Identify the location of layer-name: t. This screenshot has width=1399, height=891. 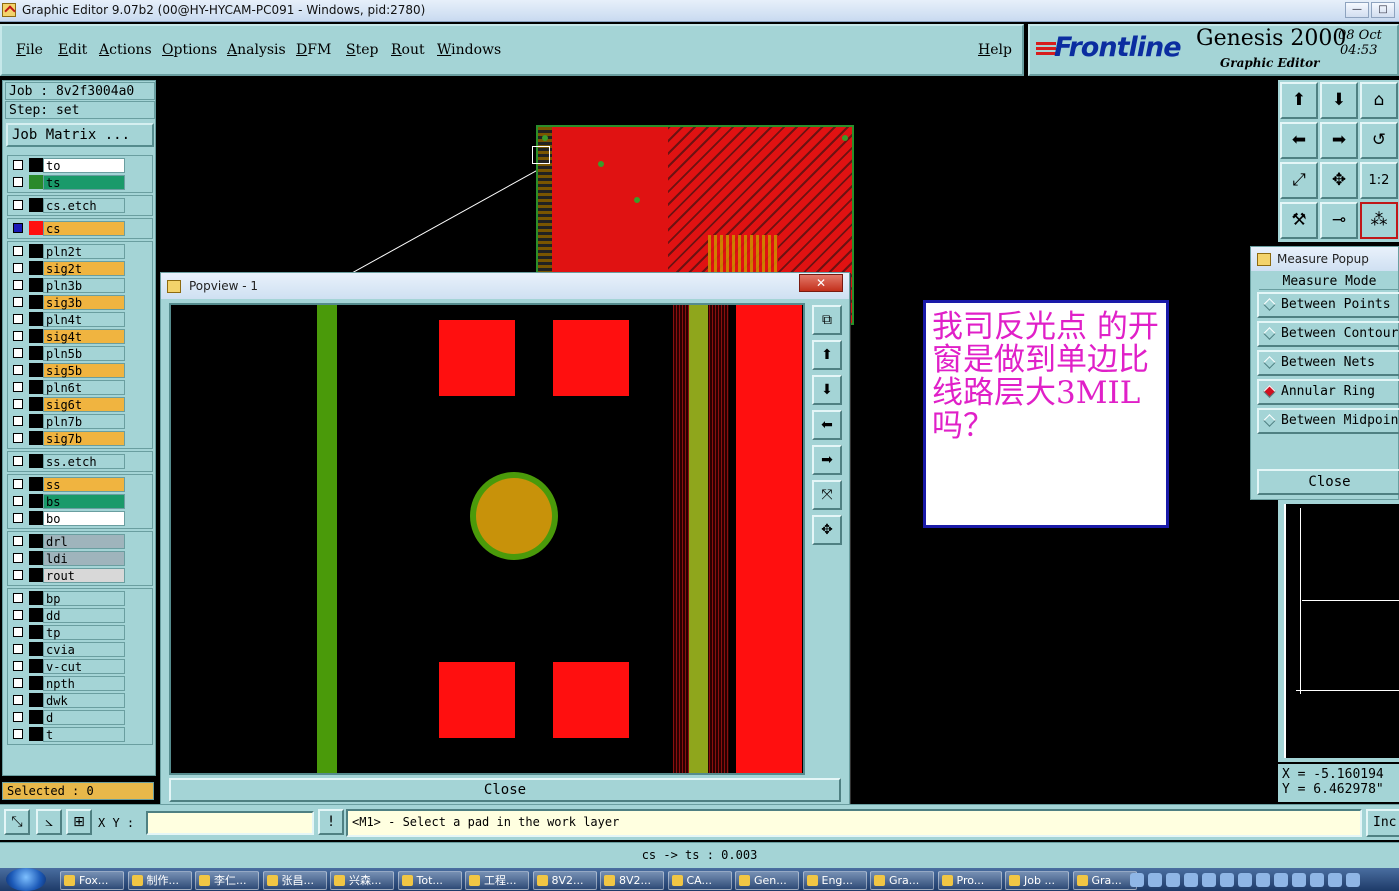
(84, 734).